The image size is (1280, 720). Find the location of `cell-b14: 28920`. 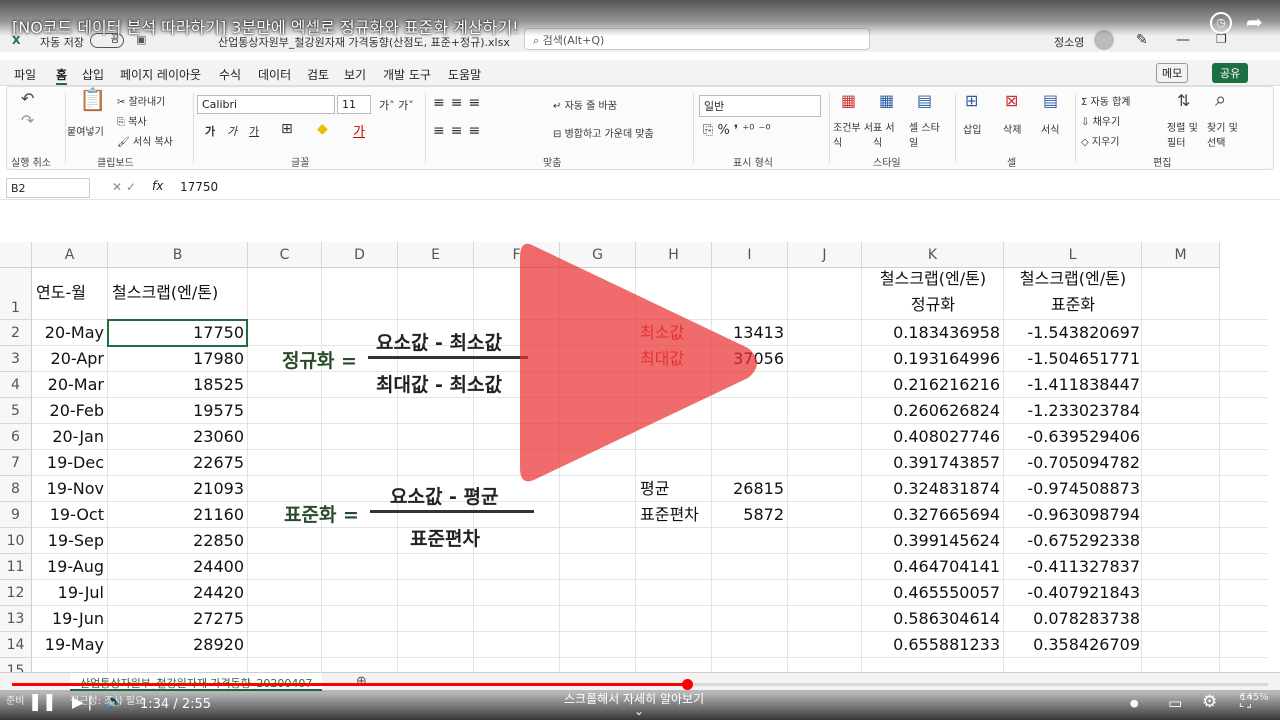

cell-b14: 28920 is located at coordinates (176, 645).